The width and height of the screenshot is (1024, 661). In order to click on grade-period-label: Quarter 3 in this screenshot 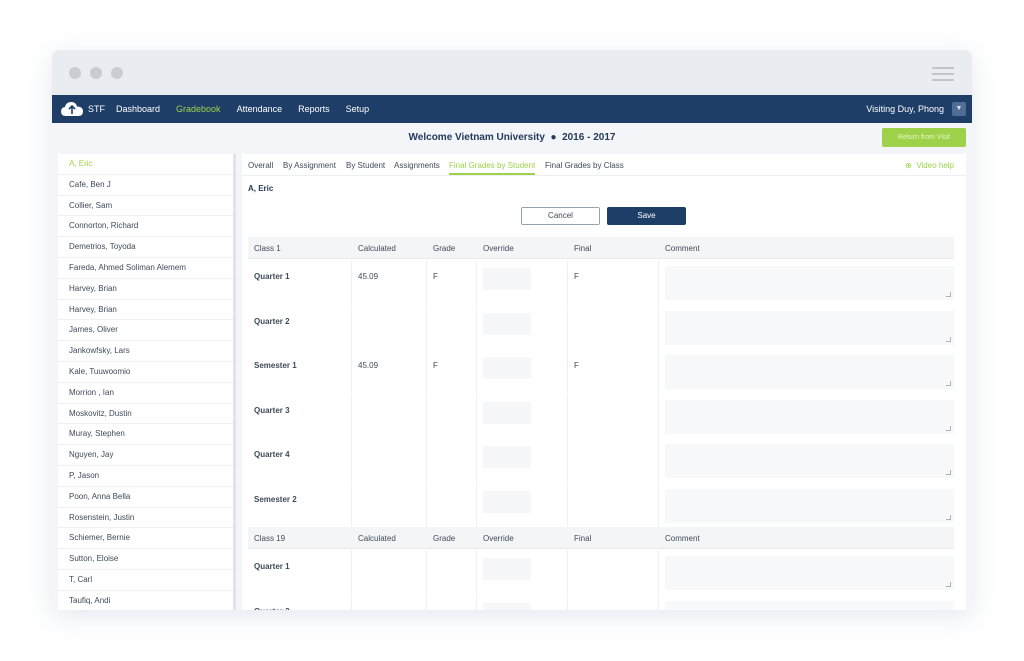, I will do `click(272, 410)`.